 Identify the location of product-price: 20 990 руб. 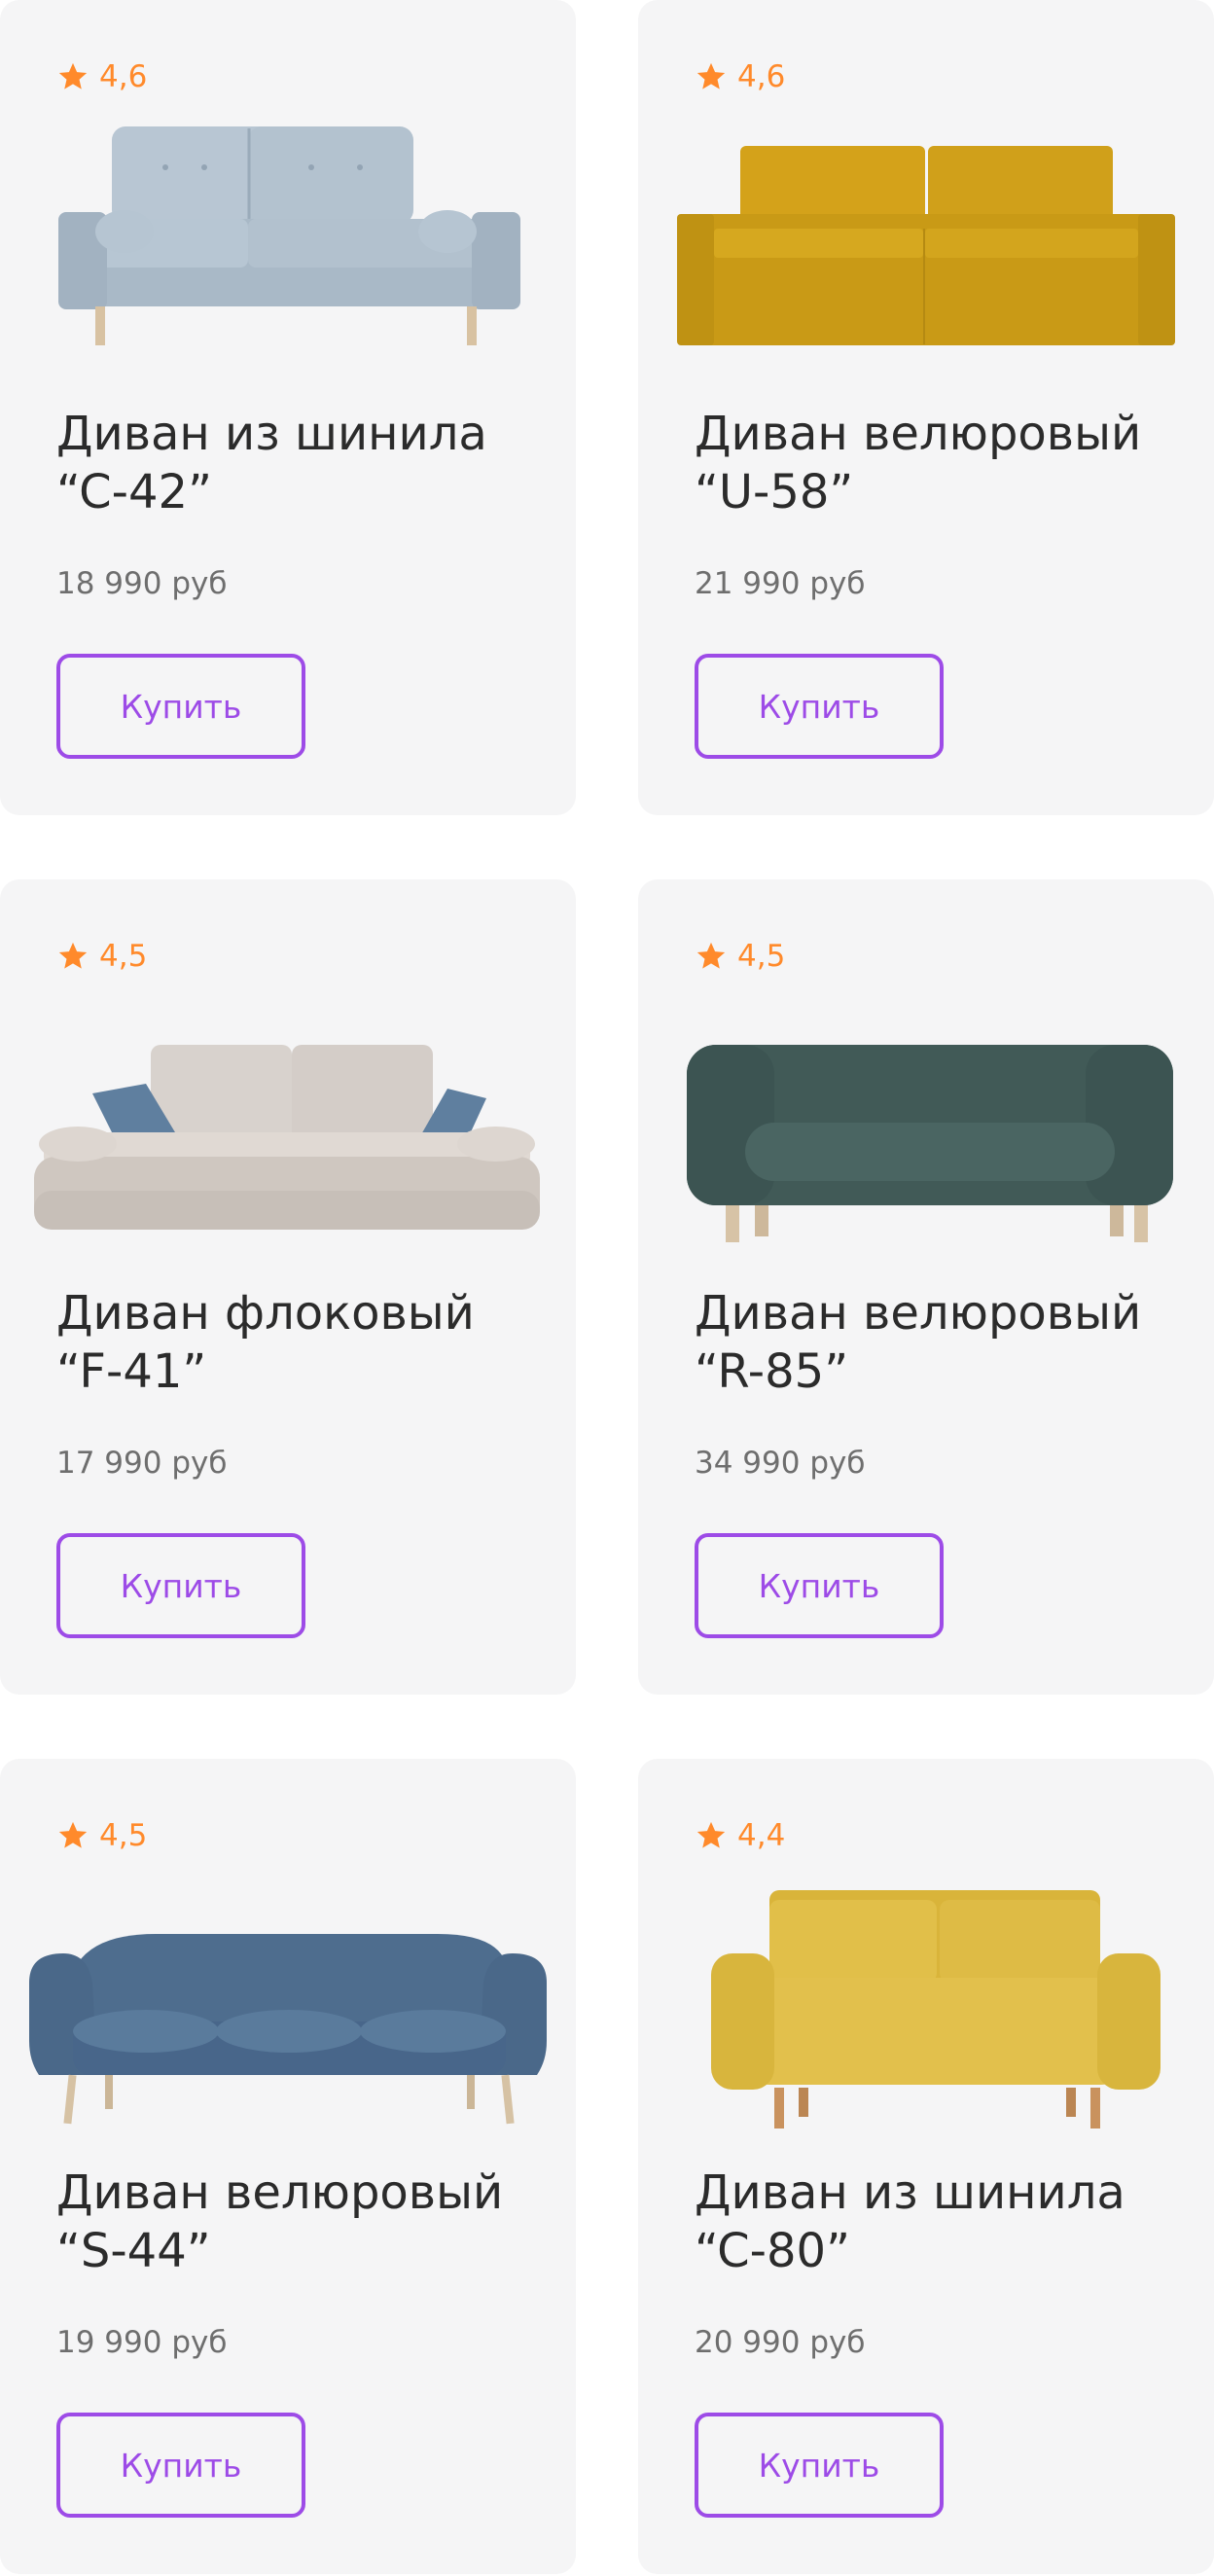
(780, 2342).